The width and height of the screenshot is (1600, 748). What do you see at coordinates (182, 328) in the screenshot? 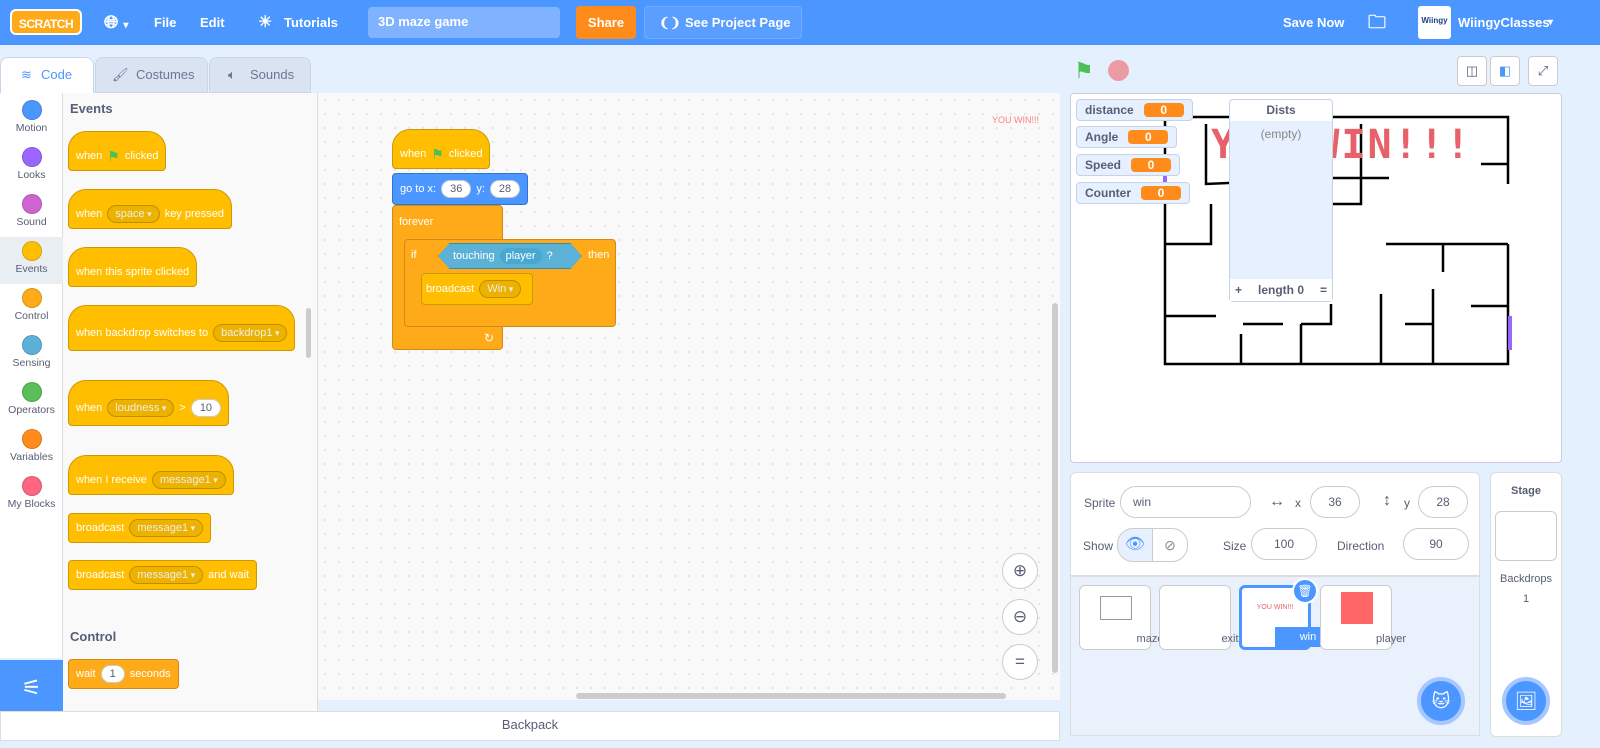
I see `block-when-backdrop-switches: when backdrop switches to backdrop1` at bounding box center [182, 328].